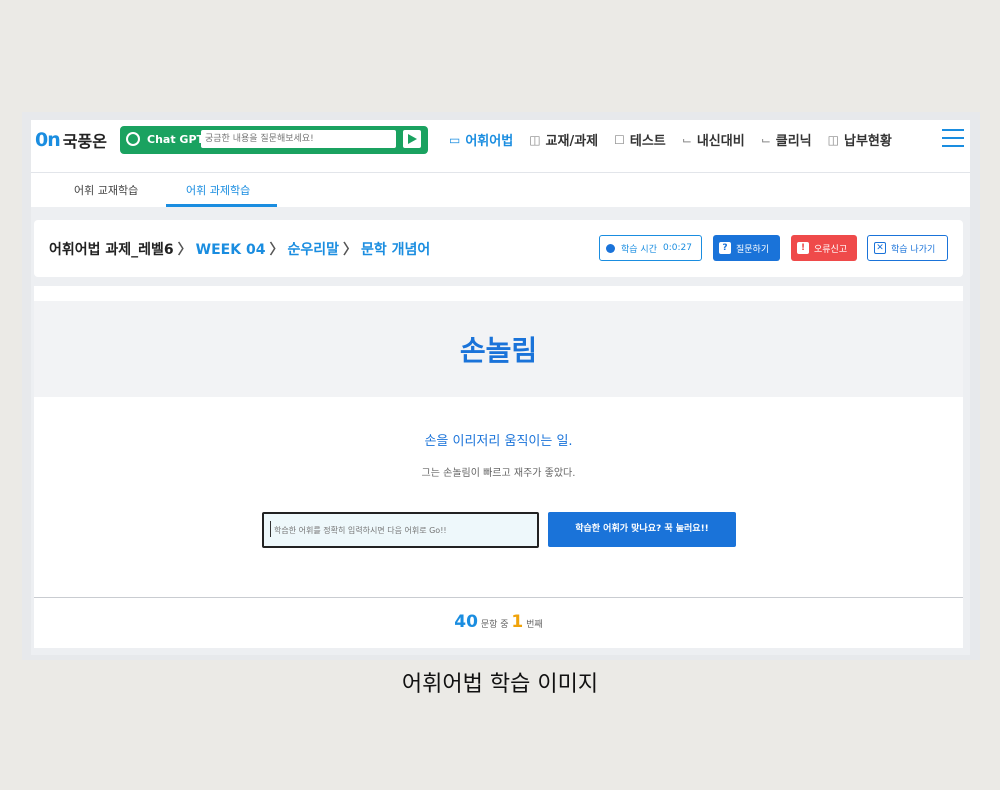 This screenshot has width=1000, height=790. I want to click on edit-icon: ☐, so click(619, 139).